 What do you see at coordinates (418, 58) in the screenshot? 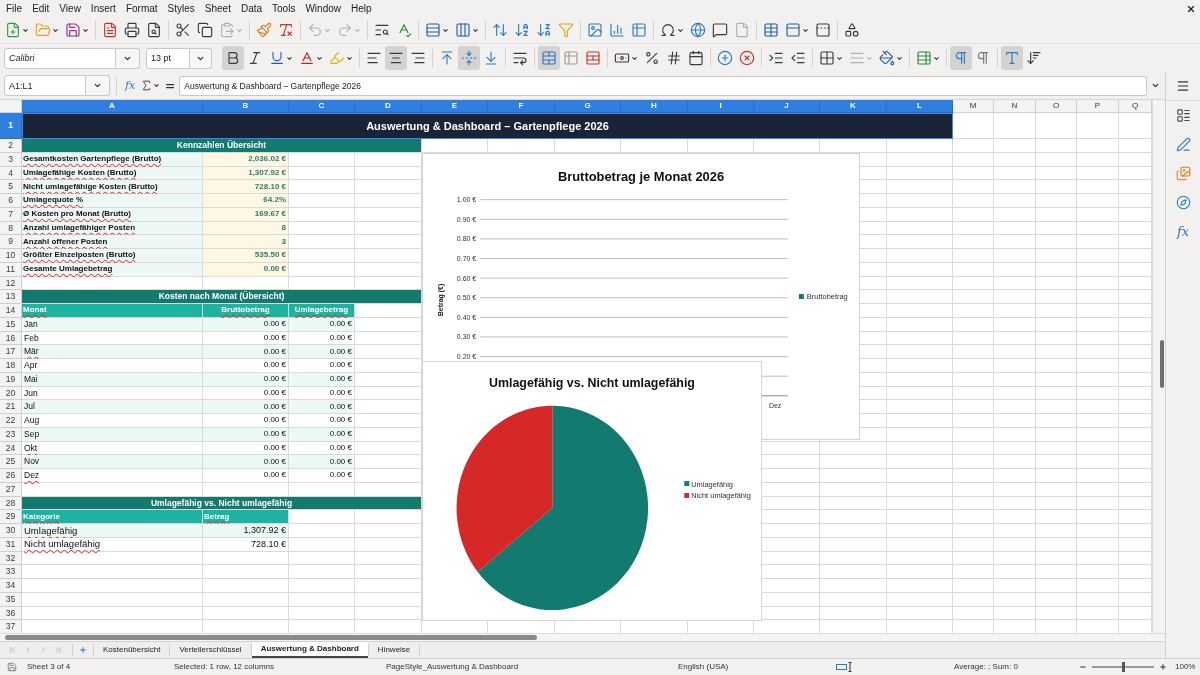
I see `align-right-icon` at bounding box center [418, 58].